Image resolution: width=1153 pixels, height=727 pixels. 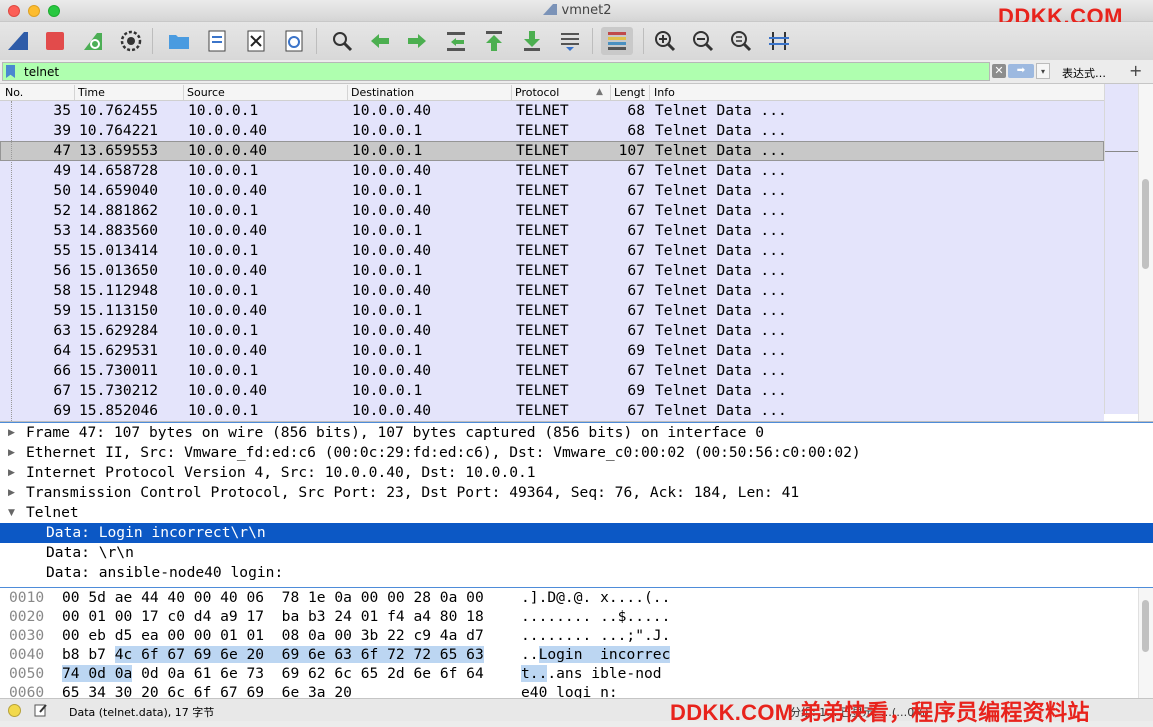 What do you see at coordinates (228, 310) in the screenshot?
I see `packet-cell-src: 10.0.0.40` at bounding box center [228, 310].